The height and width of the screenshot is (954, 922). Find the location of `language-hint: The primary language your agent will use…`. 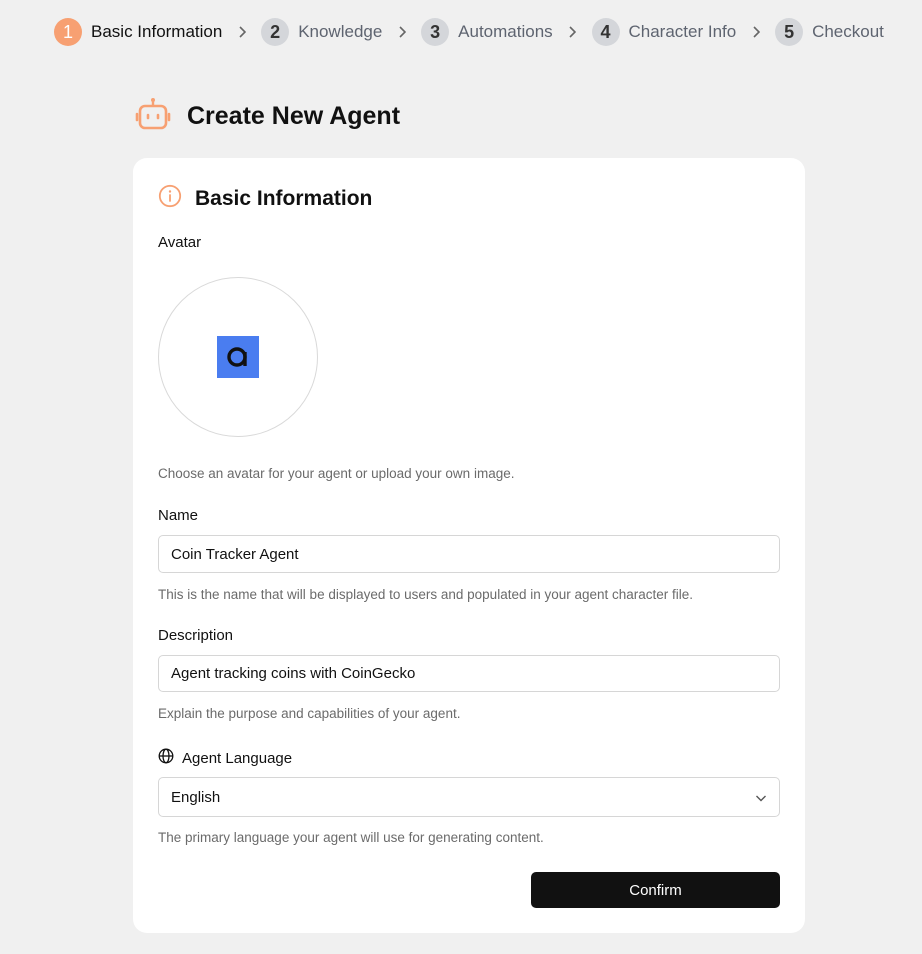

language-hint: The primary language your agent will use… is located at coordinates (351, 837).